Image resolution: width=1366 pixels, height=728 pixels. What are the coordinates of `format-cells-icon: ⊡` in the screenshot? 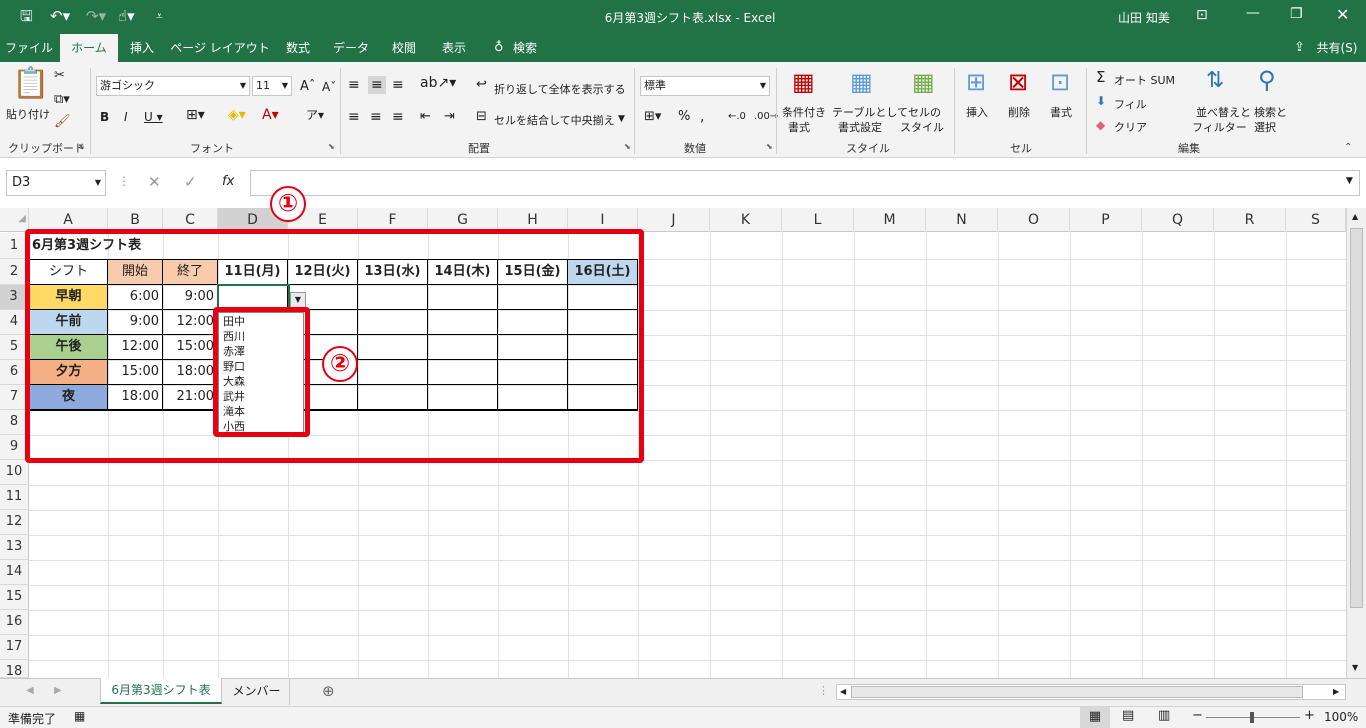 It's located at (1060, 82).